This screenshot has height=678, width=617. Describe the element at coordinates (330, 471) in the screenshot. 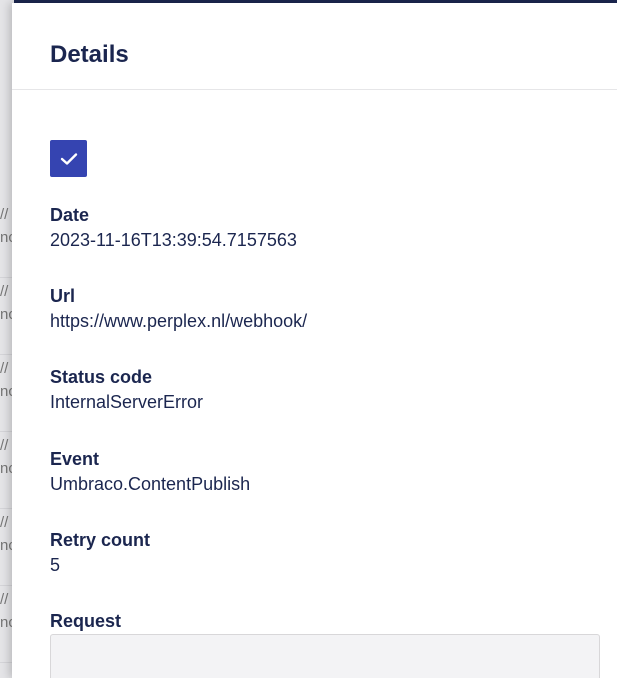

I see `event-field: Event Umbraco.ContentPublish` at that location.